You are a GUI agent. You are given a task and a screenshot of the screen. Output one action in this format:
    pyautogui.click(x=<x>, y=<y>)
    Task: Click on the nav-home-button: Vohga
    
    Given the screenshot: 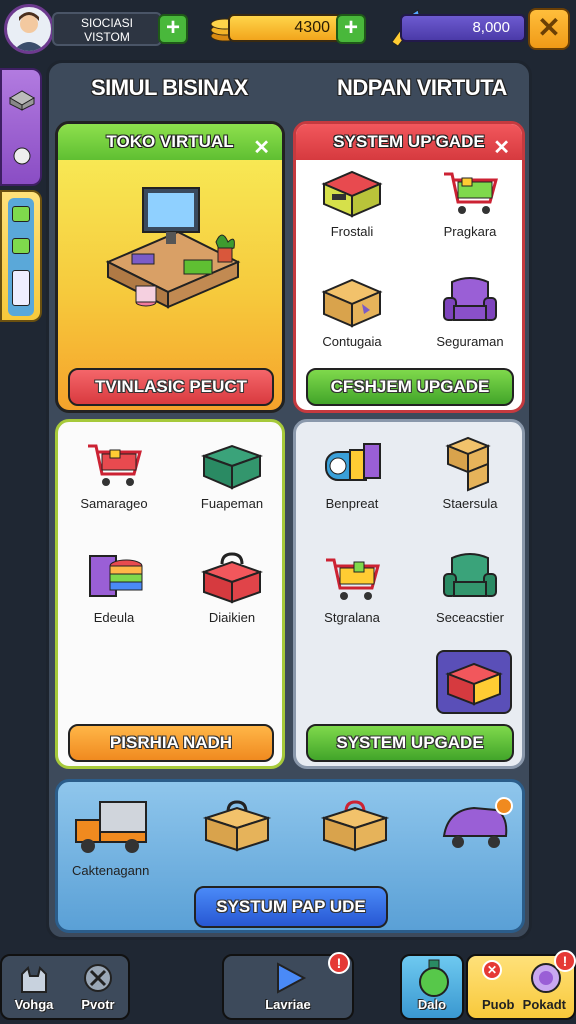 What is the action you would take?
    pyautogui.click(x=34, y=988)
    